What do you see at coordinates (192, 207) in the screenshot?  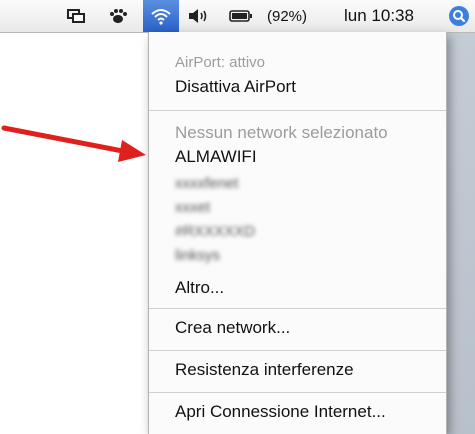 I see `network-item-blurred: xxxet` at bounding box center [192, 207].